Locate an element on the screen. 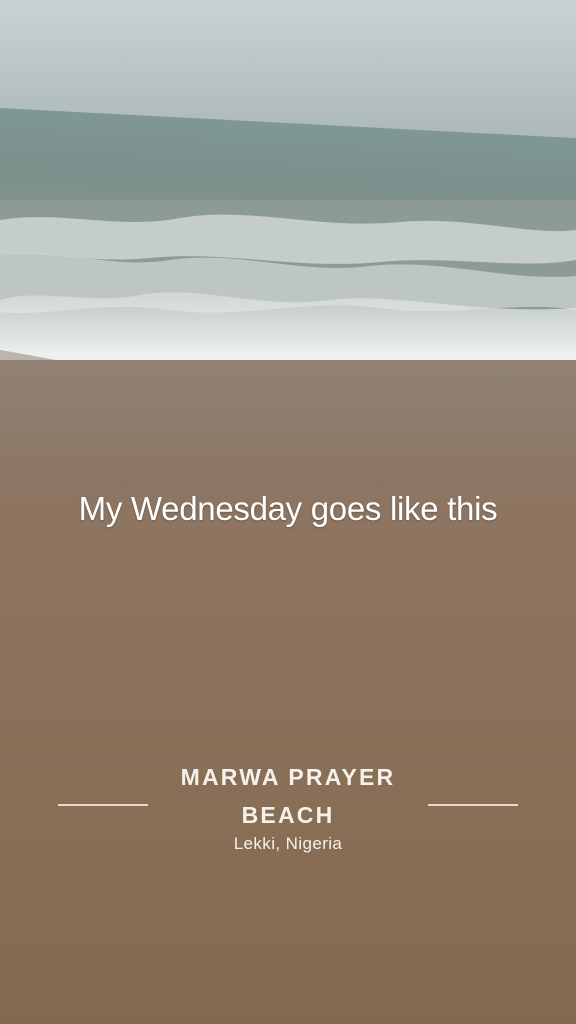 The height and width of the screenshot is (1024, 576). divider-right is located at coordinates (473, 805).